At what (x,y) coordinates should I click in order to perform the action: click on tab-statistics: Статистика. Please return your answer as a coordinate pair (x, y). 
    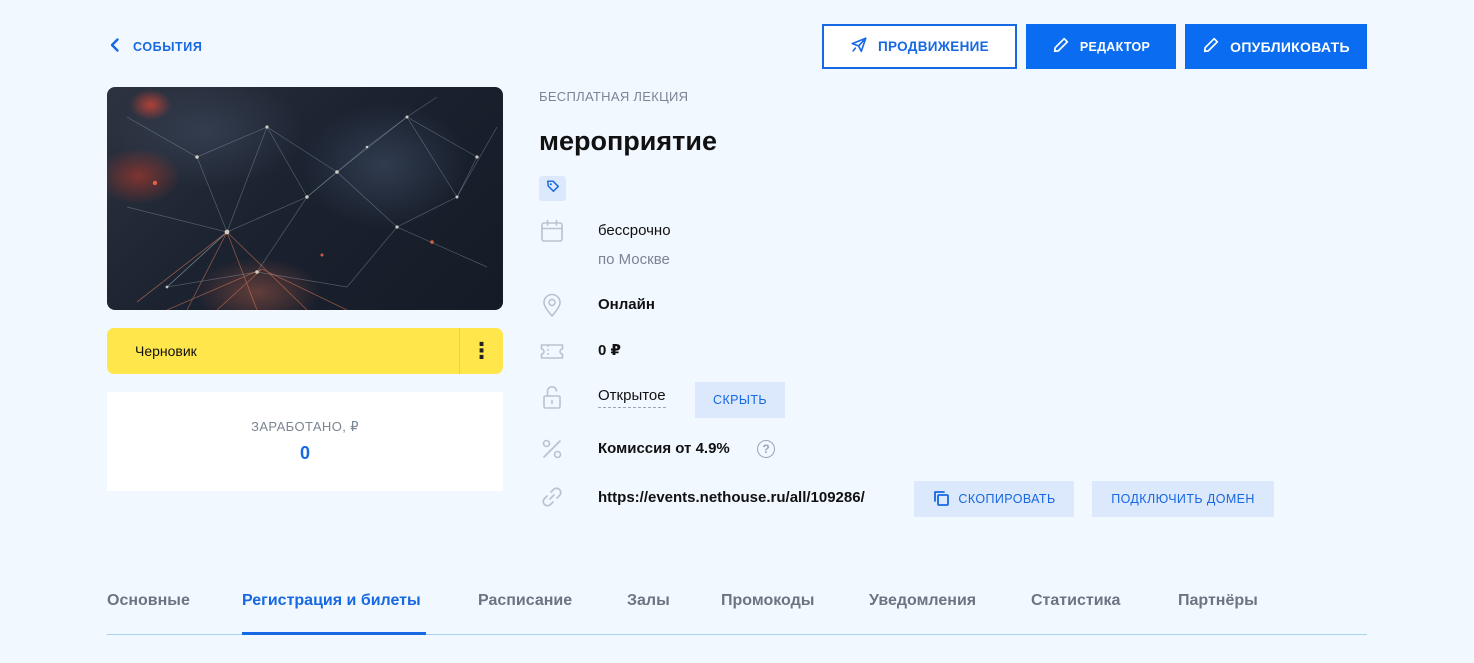
    Looking at the image, I should click on (1075, 601).